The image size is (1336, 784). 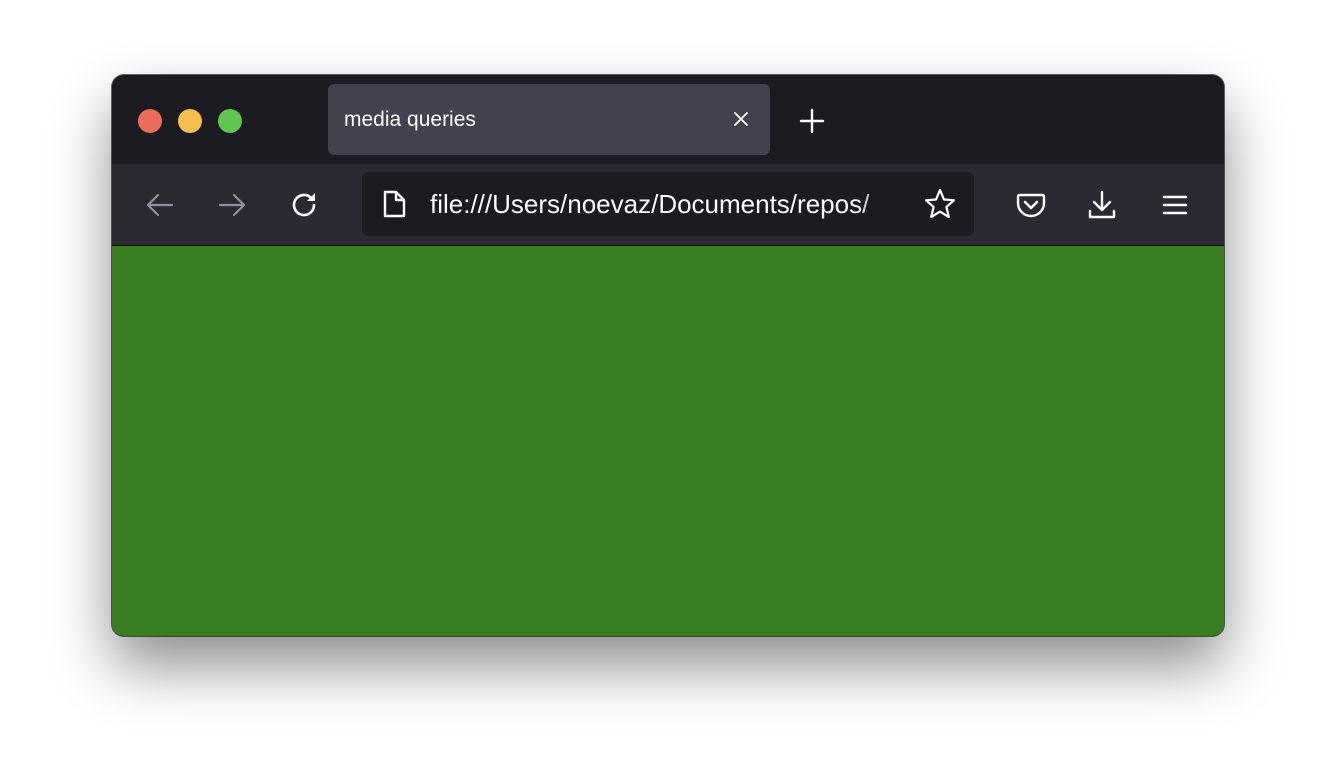 What do you see at coordinates (150, 121) in the screenshot?
I see `window-close-button` at bounding box center [150, 121].